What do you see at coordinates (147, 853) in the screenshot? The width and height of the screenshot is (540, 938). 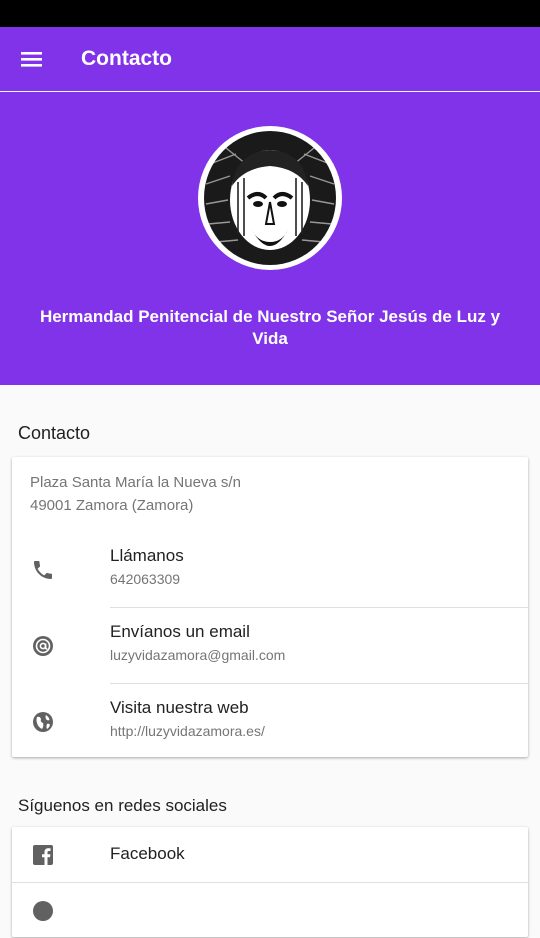 I see `facebook-label: Facebook` at bounding box center [147, 853].